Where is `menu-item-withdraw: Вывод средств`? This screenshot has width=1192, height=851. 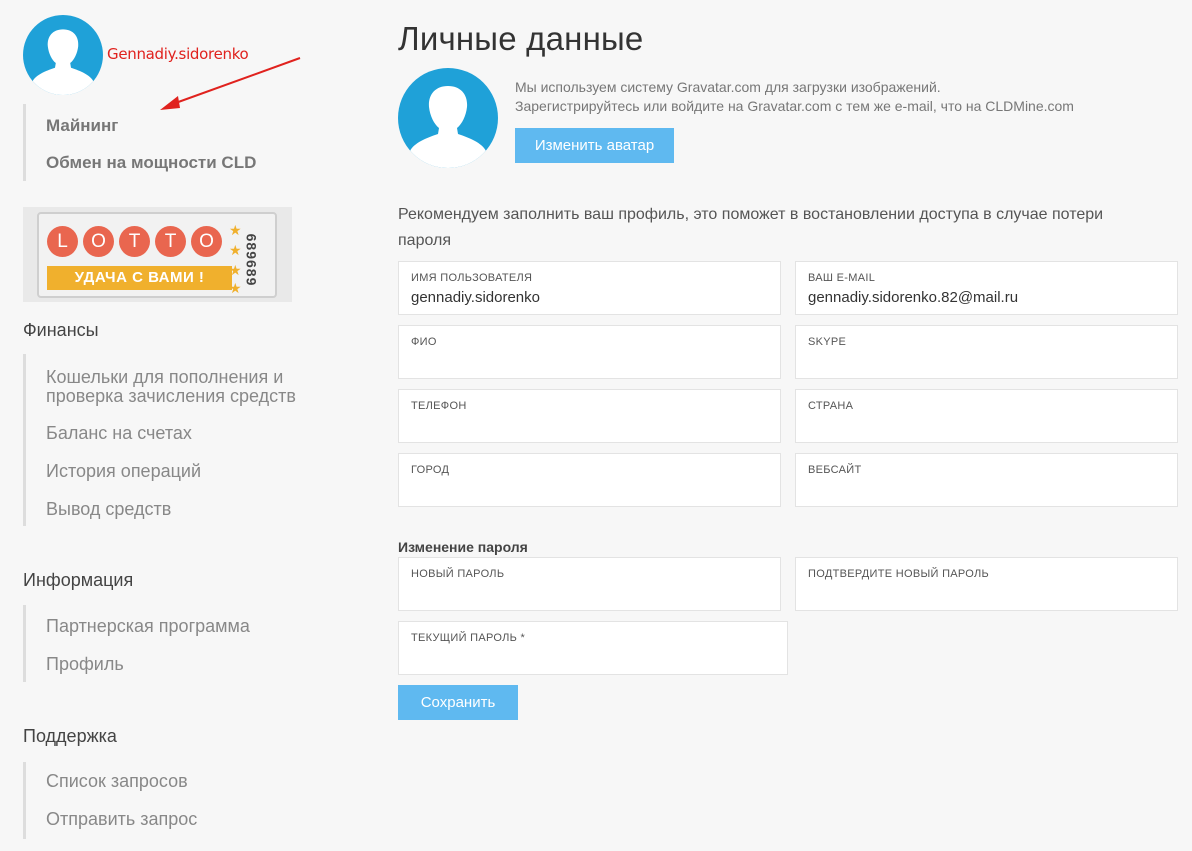 menu-item-withdraw: Вывод средств is located at coordinates (98, 509).